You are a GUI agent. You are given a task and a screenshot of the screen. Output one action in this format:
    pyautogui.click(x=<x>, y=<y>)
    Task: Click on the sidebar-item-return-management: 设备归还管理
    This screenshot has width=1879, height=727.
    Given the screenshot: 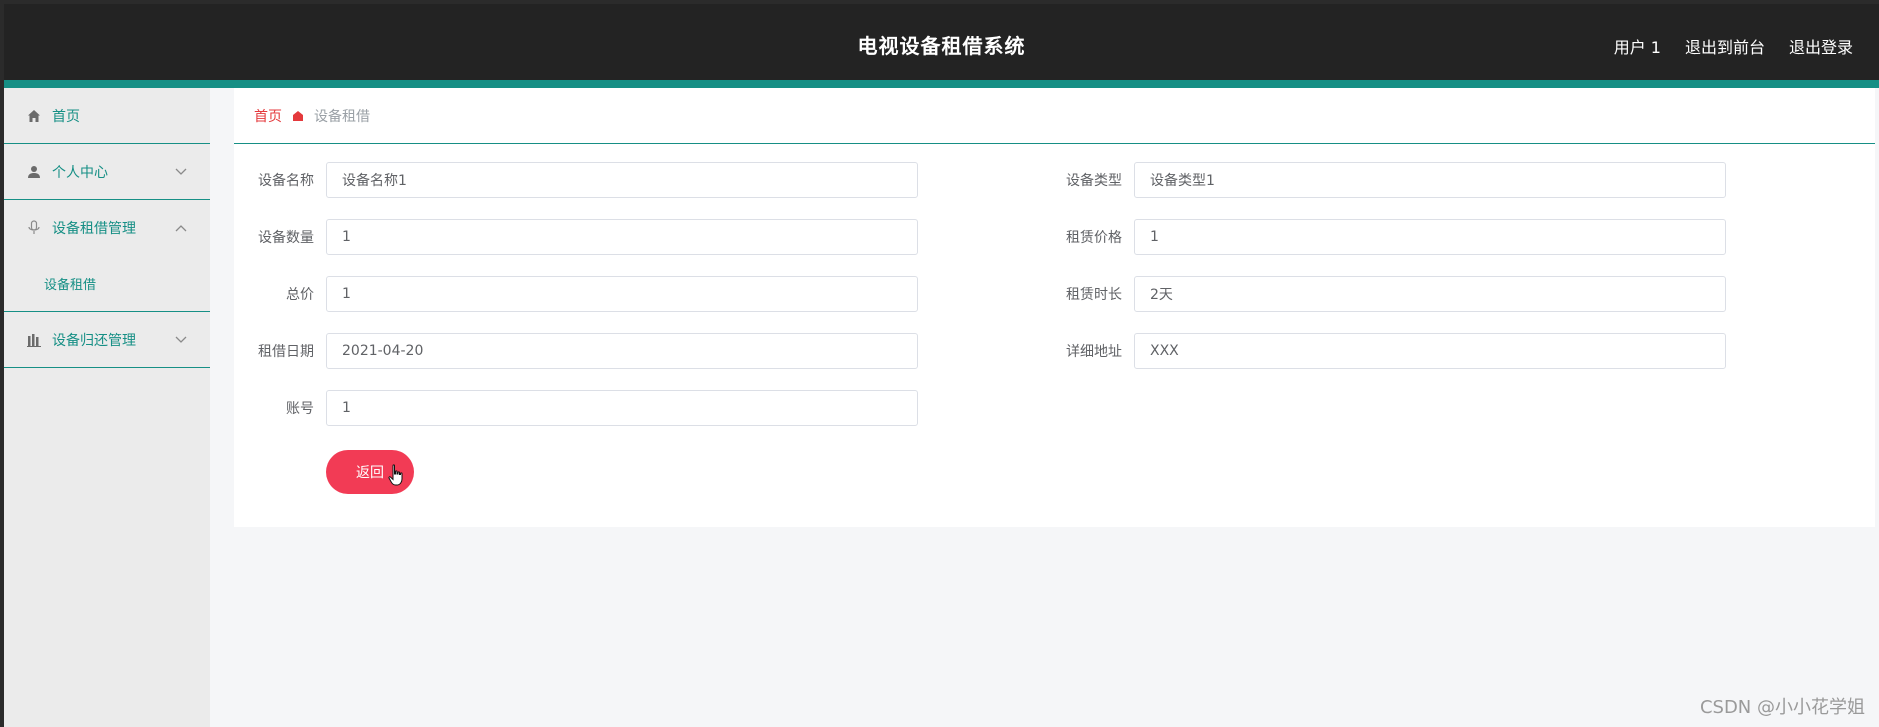 What is the action you would take?
    pyautogui.click(x=107, y=340)
    